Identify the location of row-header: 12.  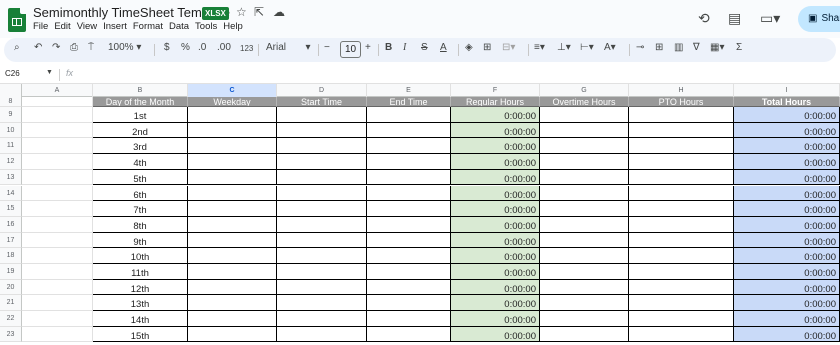
(11, 162).